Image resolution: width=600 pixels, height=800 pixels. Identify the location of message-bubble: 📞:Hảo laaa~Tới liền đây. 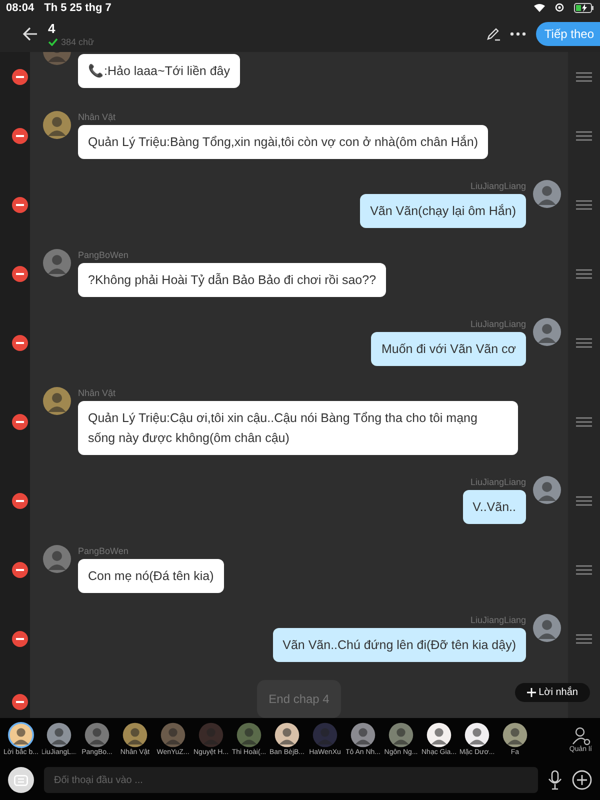
(159, 71).